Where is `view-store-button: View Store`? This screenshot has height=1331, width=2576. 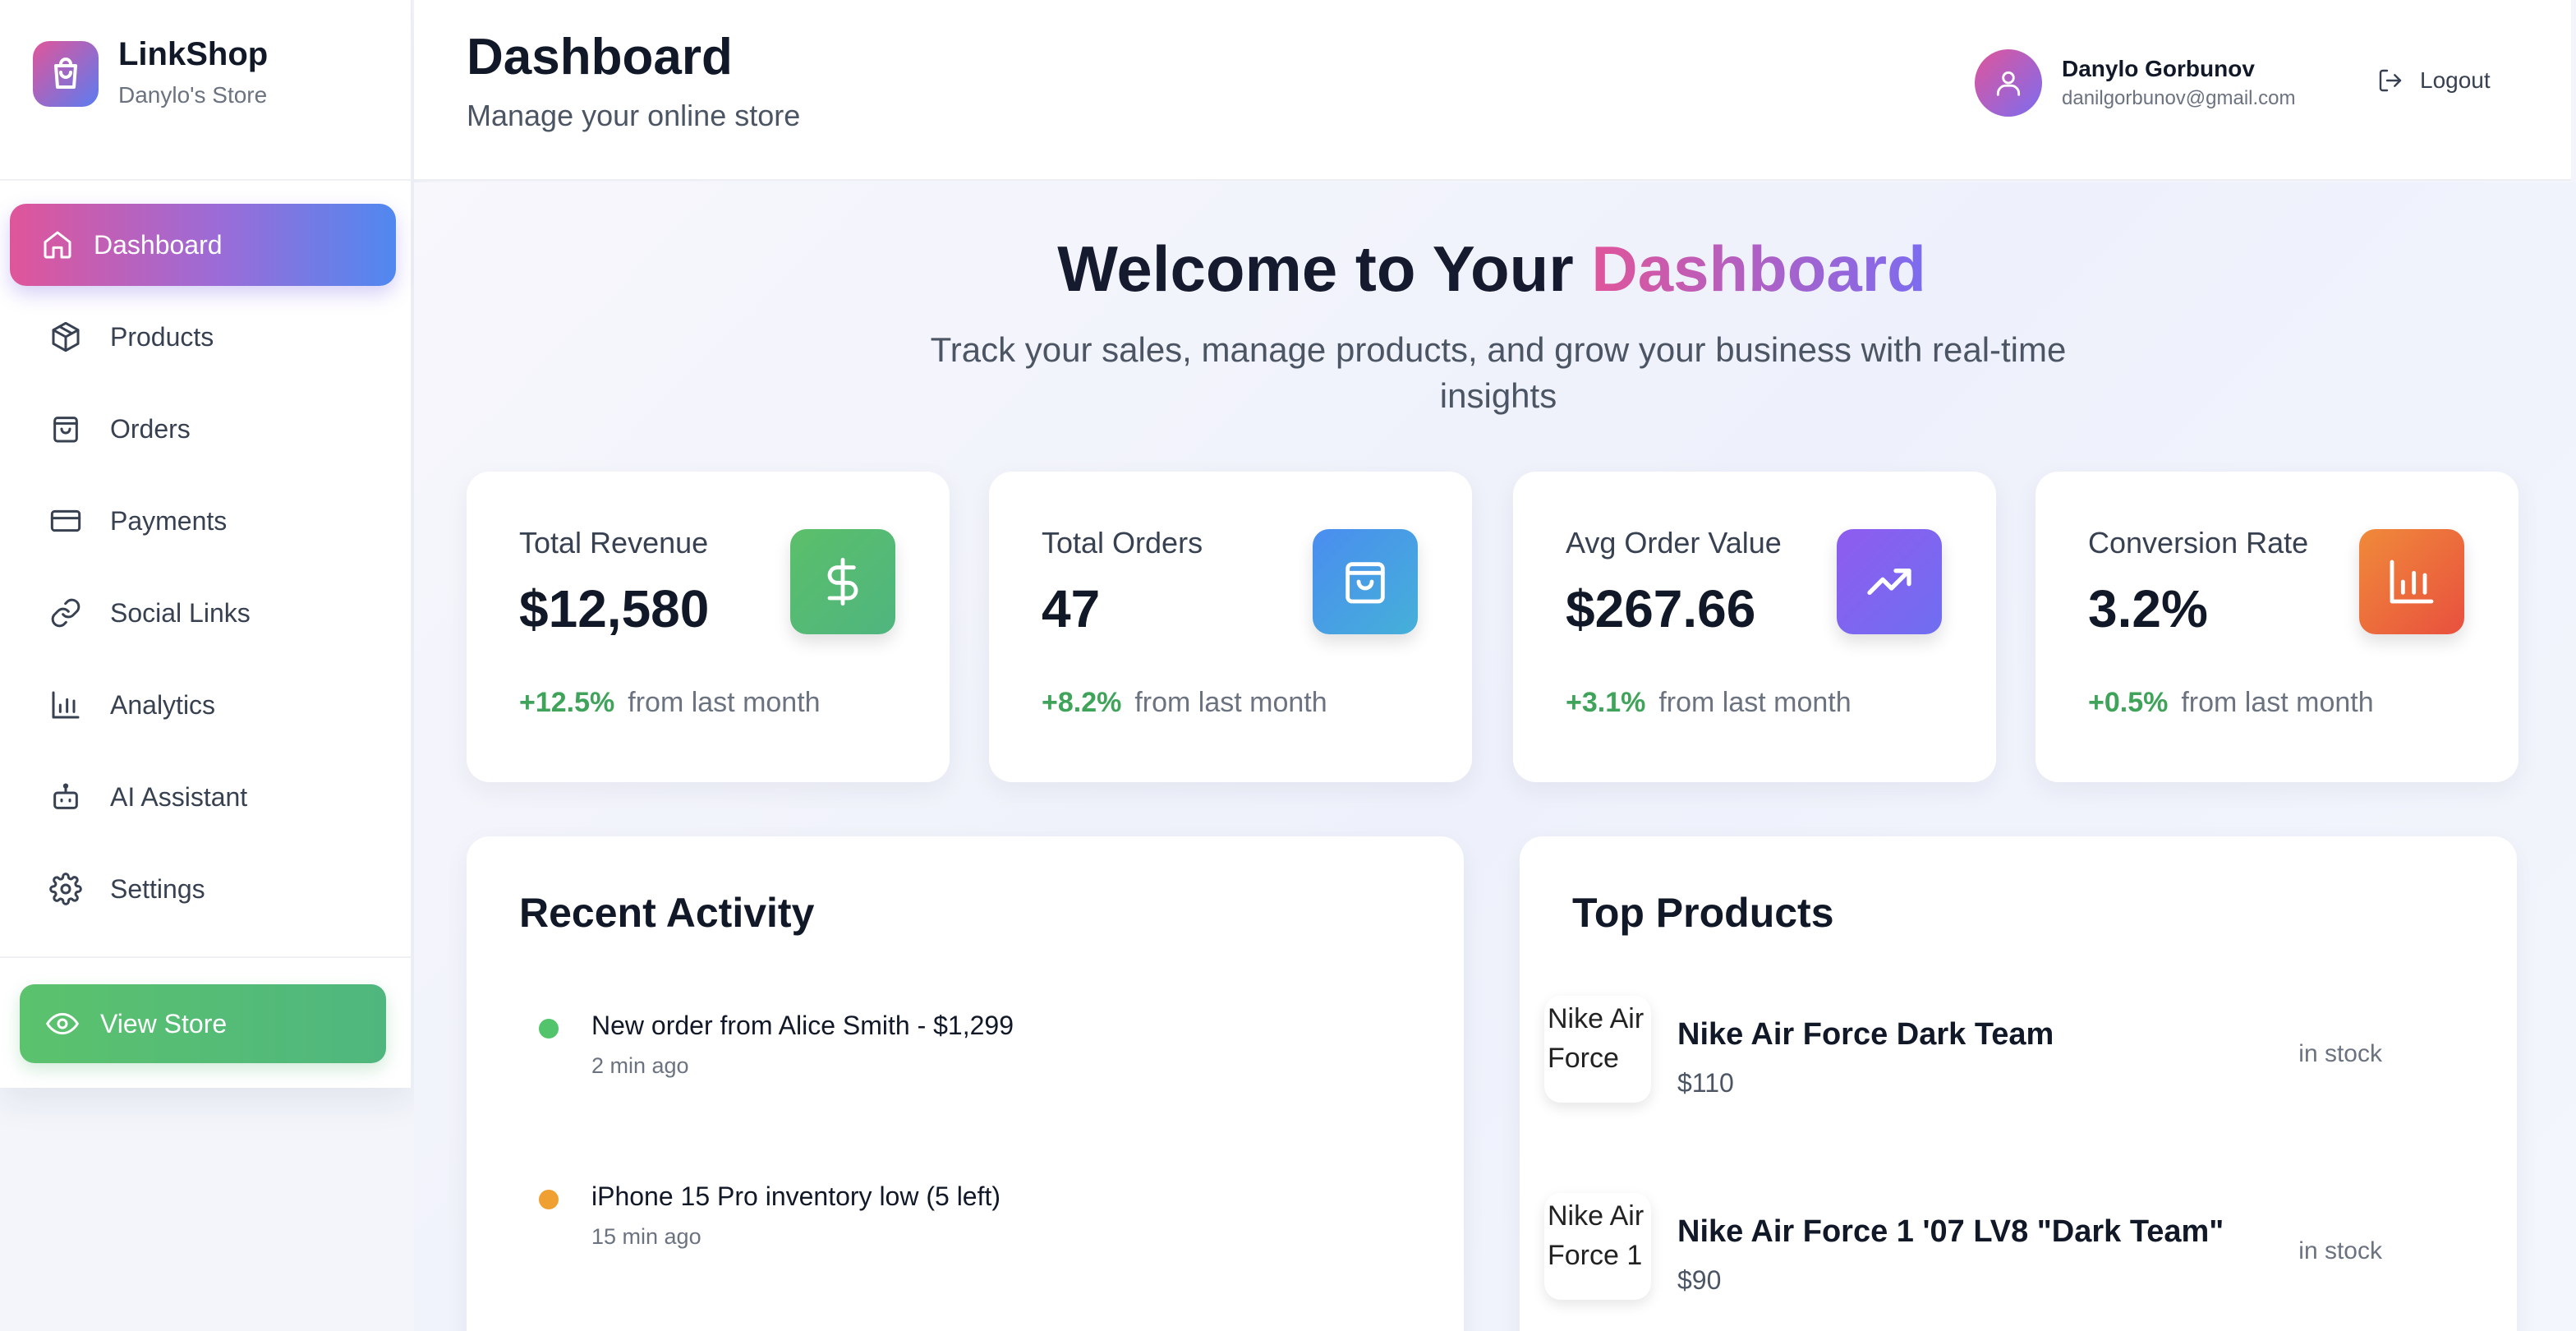 view-store-button: View Store is located at coordinates (203, 1024).